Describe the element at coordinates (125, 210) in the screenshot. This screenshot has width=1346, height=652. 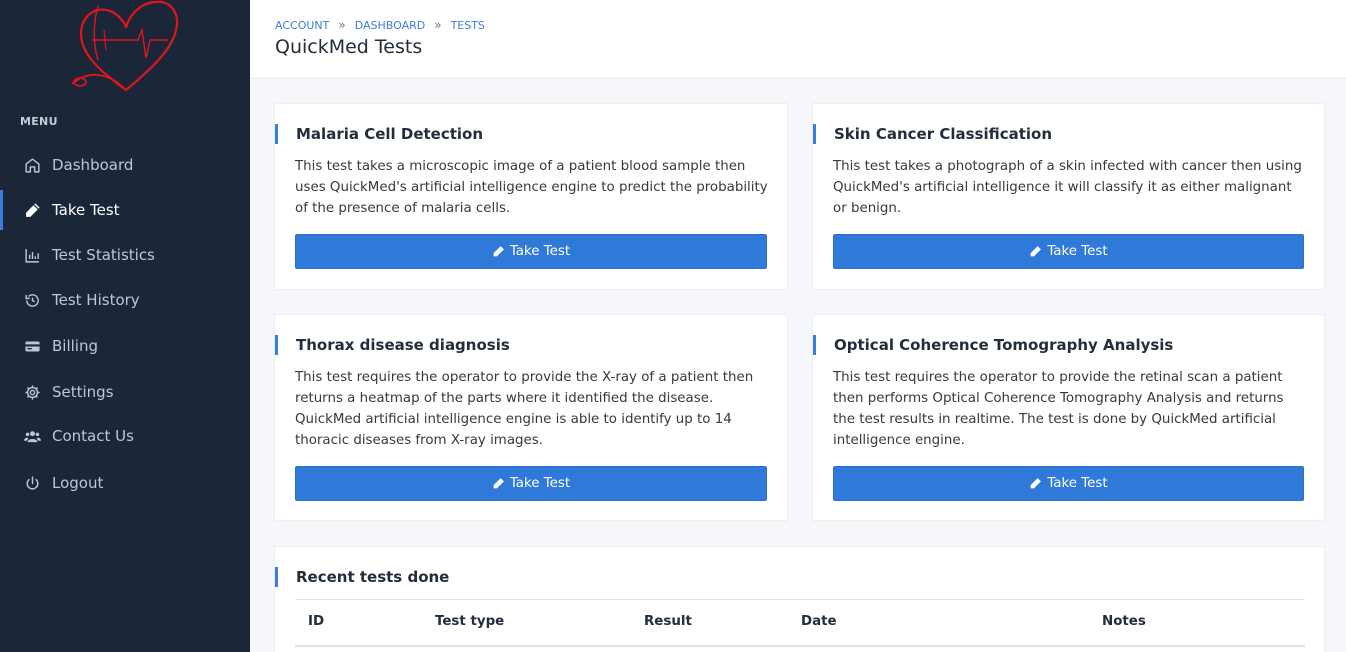
I see `sidebar-item-take-test: Take Test` at that location.